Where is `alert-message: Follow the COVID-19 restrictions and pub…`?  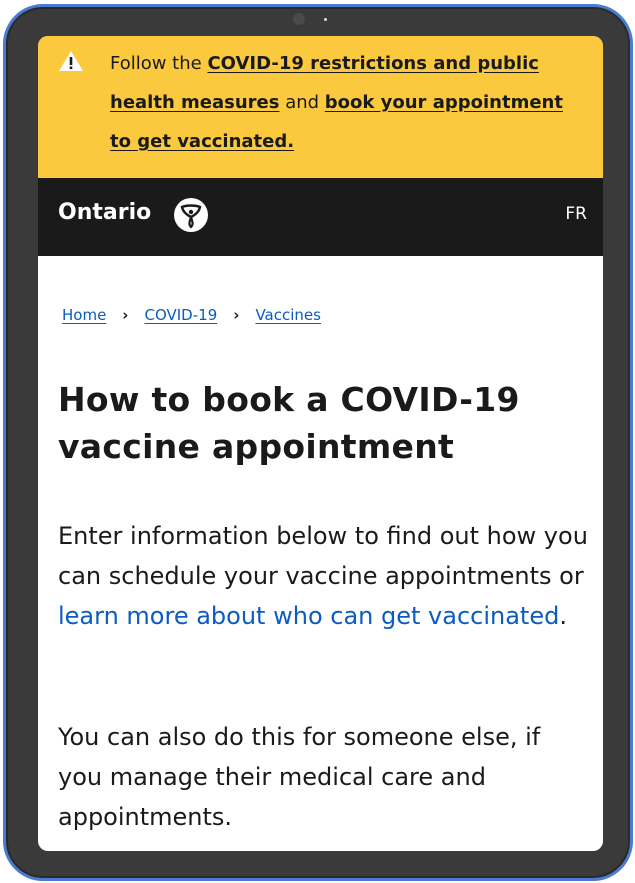
alert-message: Follow the COVID-19 restrictions and pub… is located at coordinates (345, 102).